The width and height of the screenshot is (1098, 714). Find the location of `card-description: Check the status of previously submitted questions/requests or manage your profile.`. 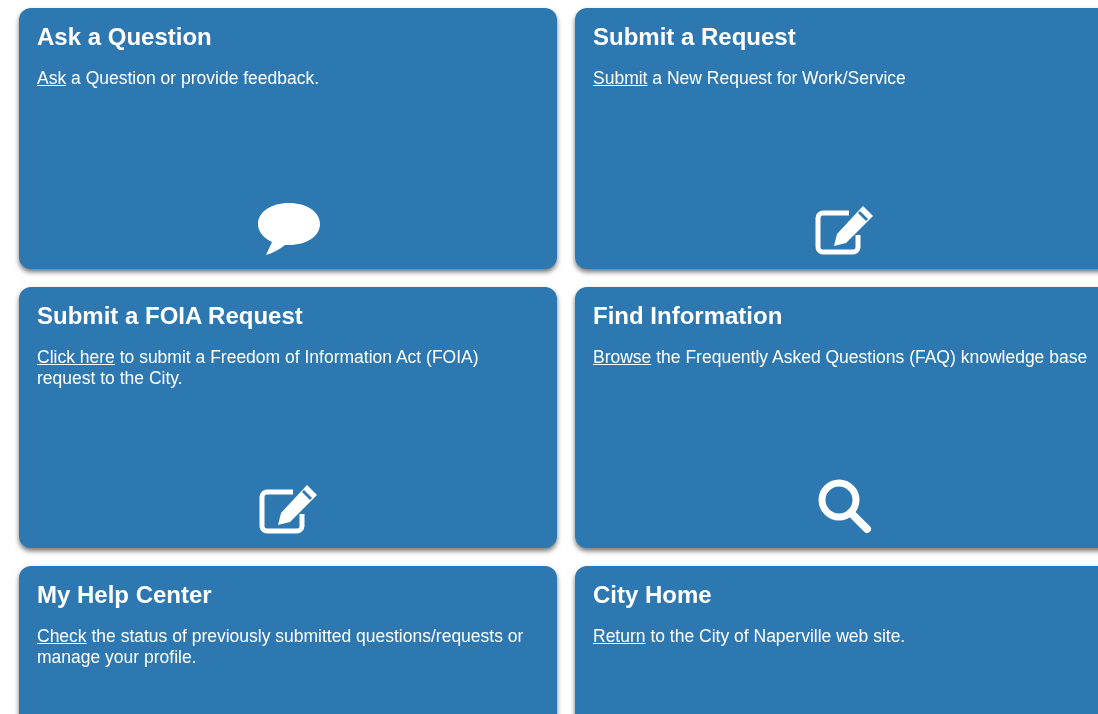

card-description: Check the status of previously submitted questions/requests or manage your profile. is located at coordinates (281, 647).